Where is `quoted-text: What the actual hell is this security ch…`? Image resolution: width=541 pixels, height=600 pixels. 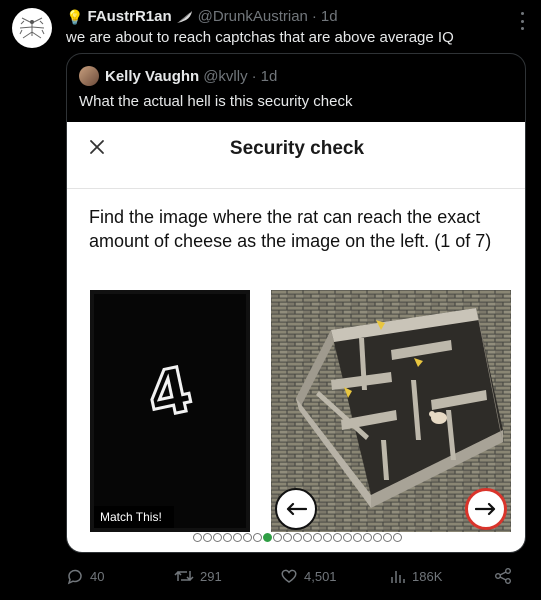 quoted-text: What the actual hell is this security ch… is located at coordinates (216, 101).